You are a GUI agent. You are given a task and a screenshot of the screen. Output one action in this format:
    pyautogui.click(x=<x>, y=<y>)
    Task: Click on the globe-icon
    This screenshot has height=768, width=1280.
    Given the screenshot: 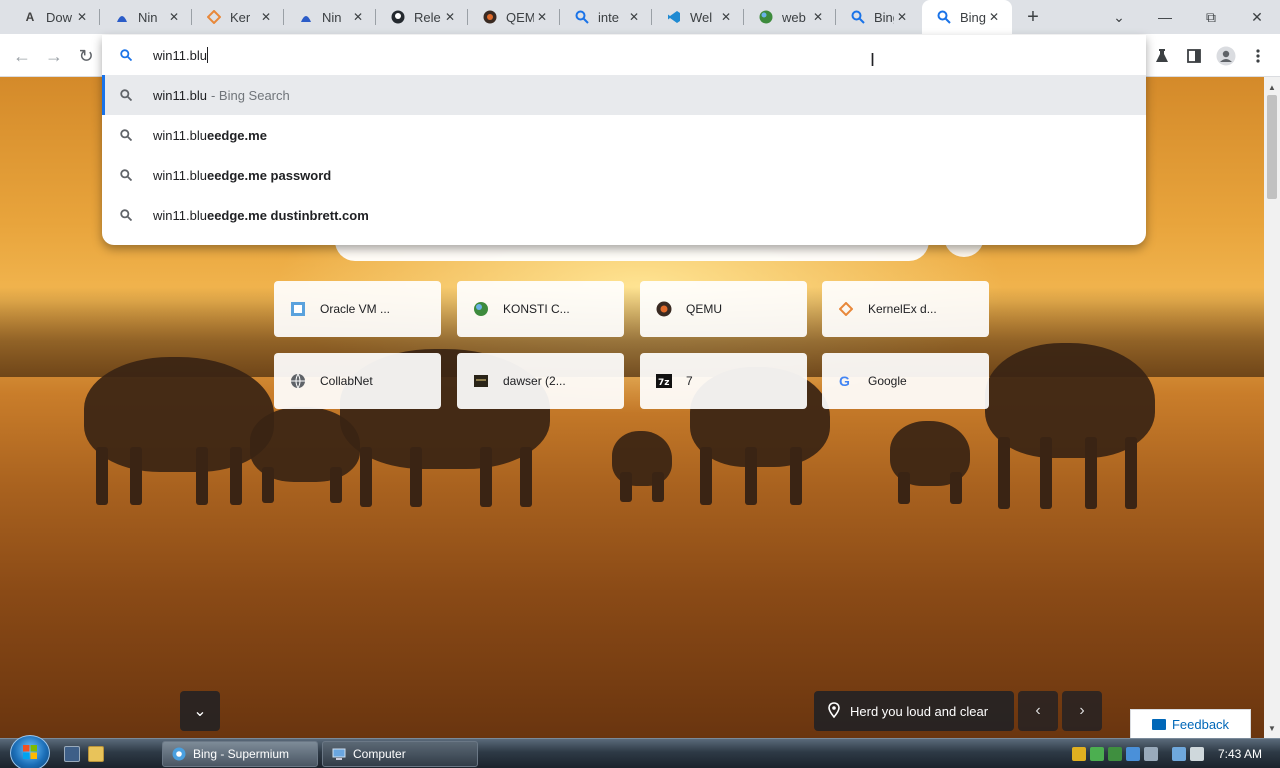 What is the action you would take?
    pyautogui.click(x=481, y=309)
    